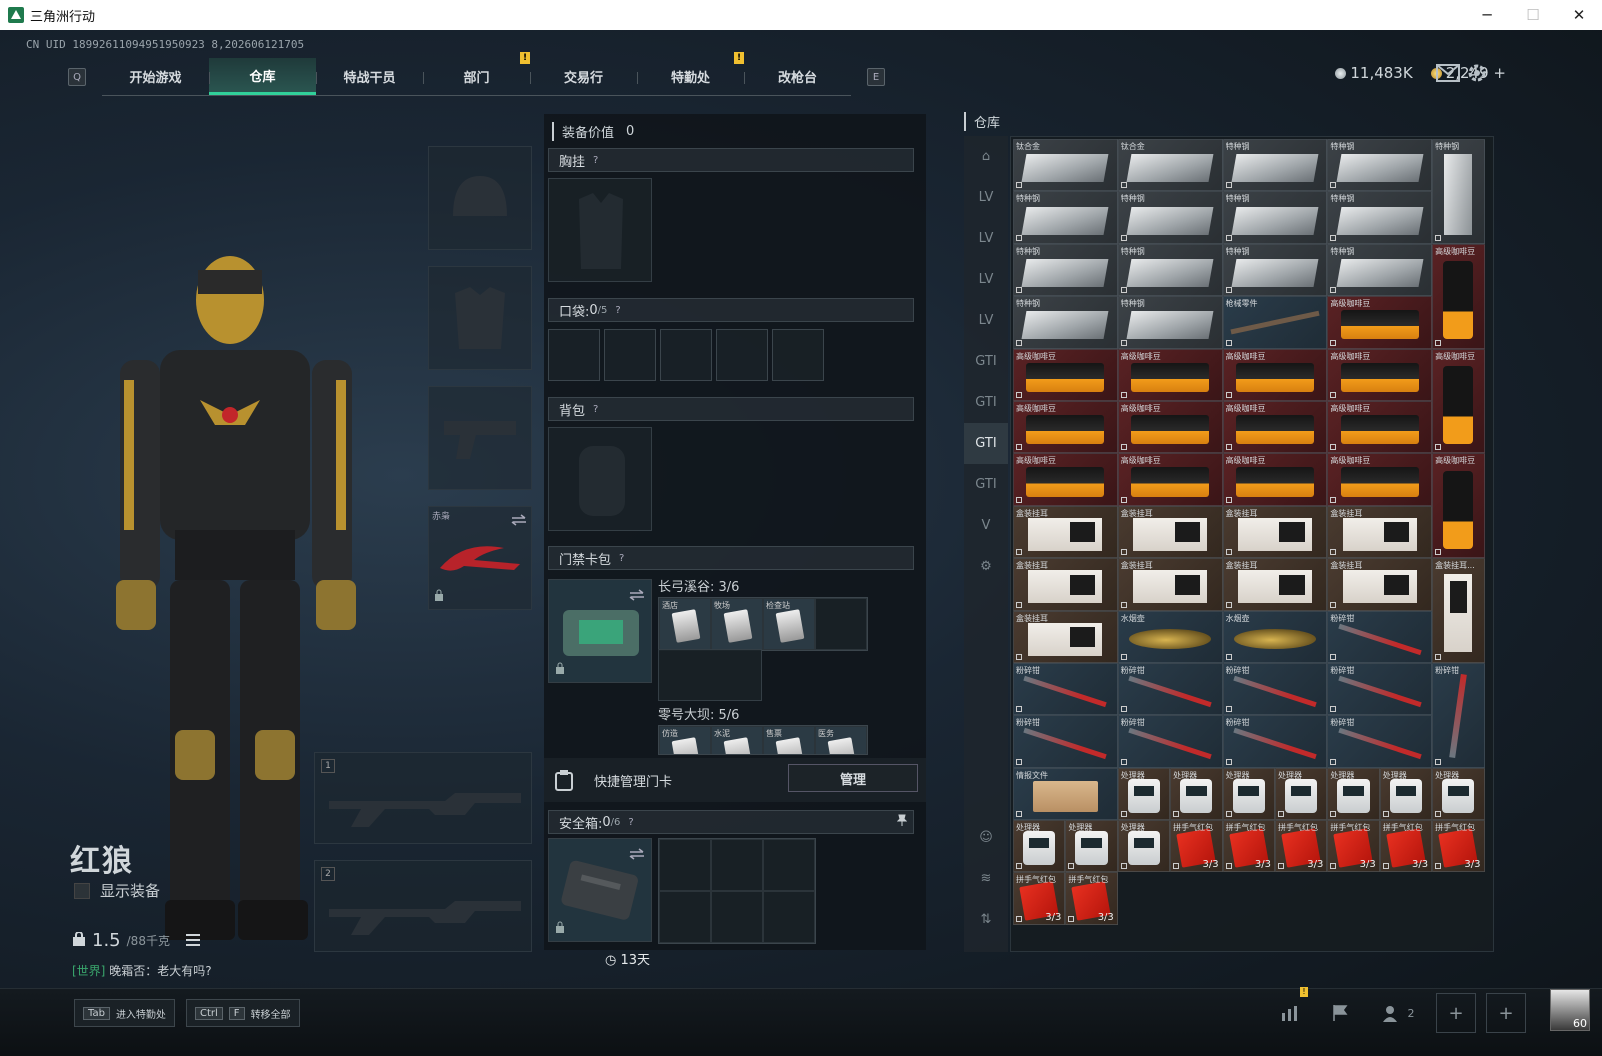 The image size is (1602, 1056). What do you see at coordinates (737, 740) in the screenshot?
I see `access-card: 水泥` at bounding box center [737, 740].